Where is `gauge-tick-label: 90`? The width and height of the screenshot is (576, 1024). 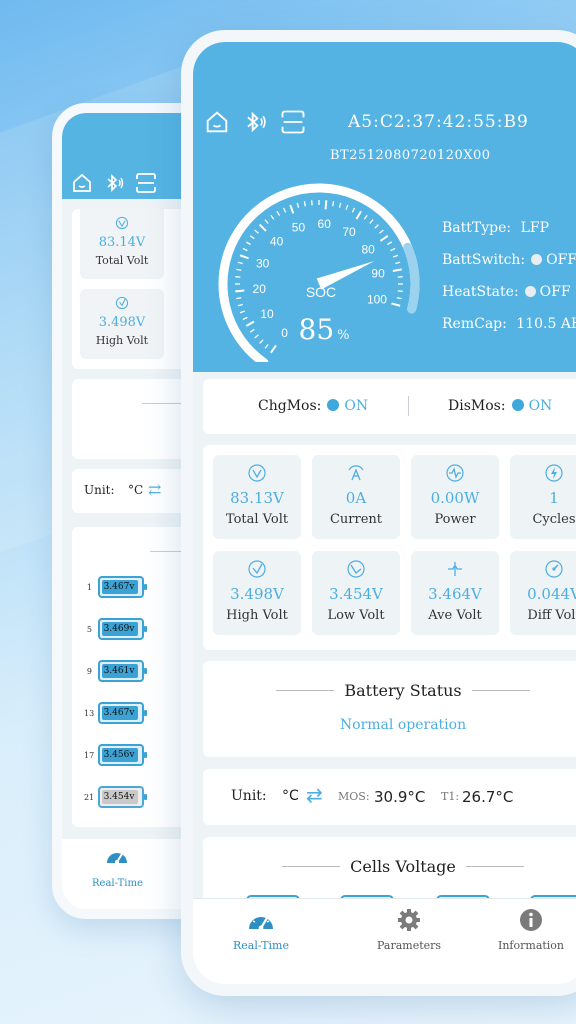
gauge-tick-label: 90 is located at coordinates (378, 274).